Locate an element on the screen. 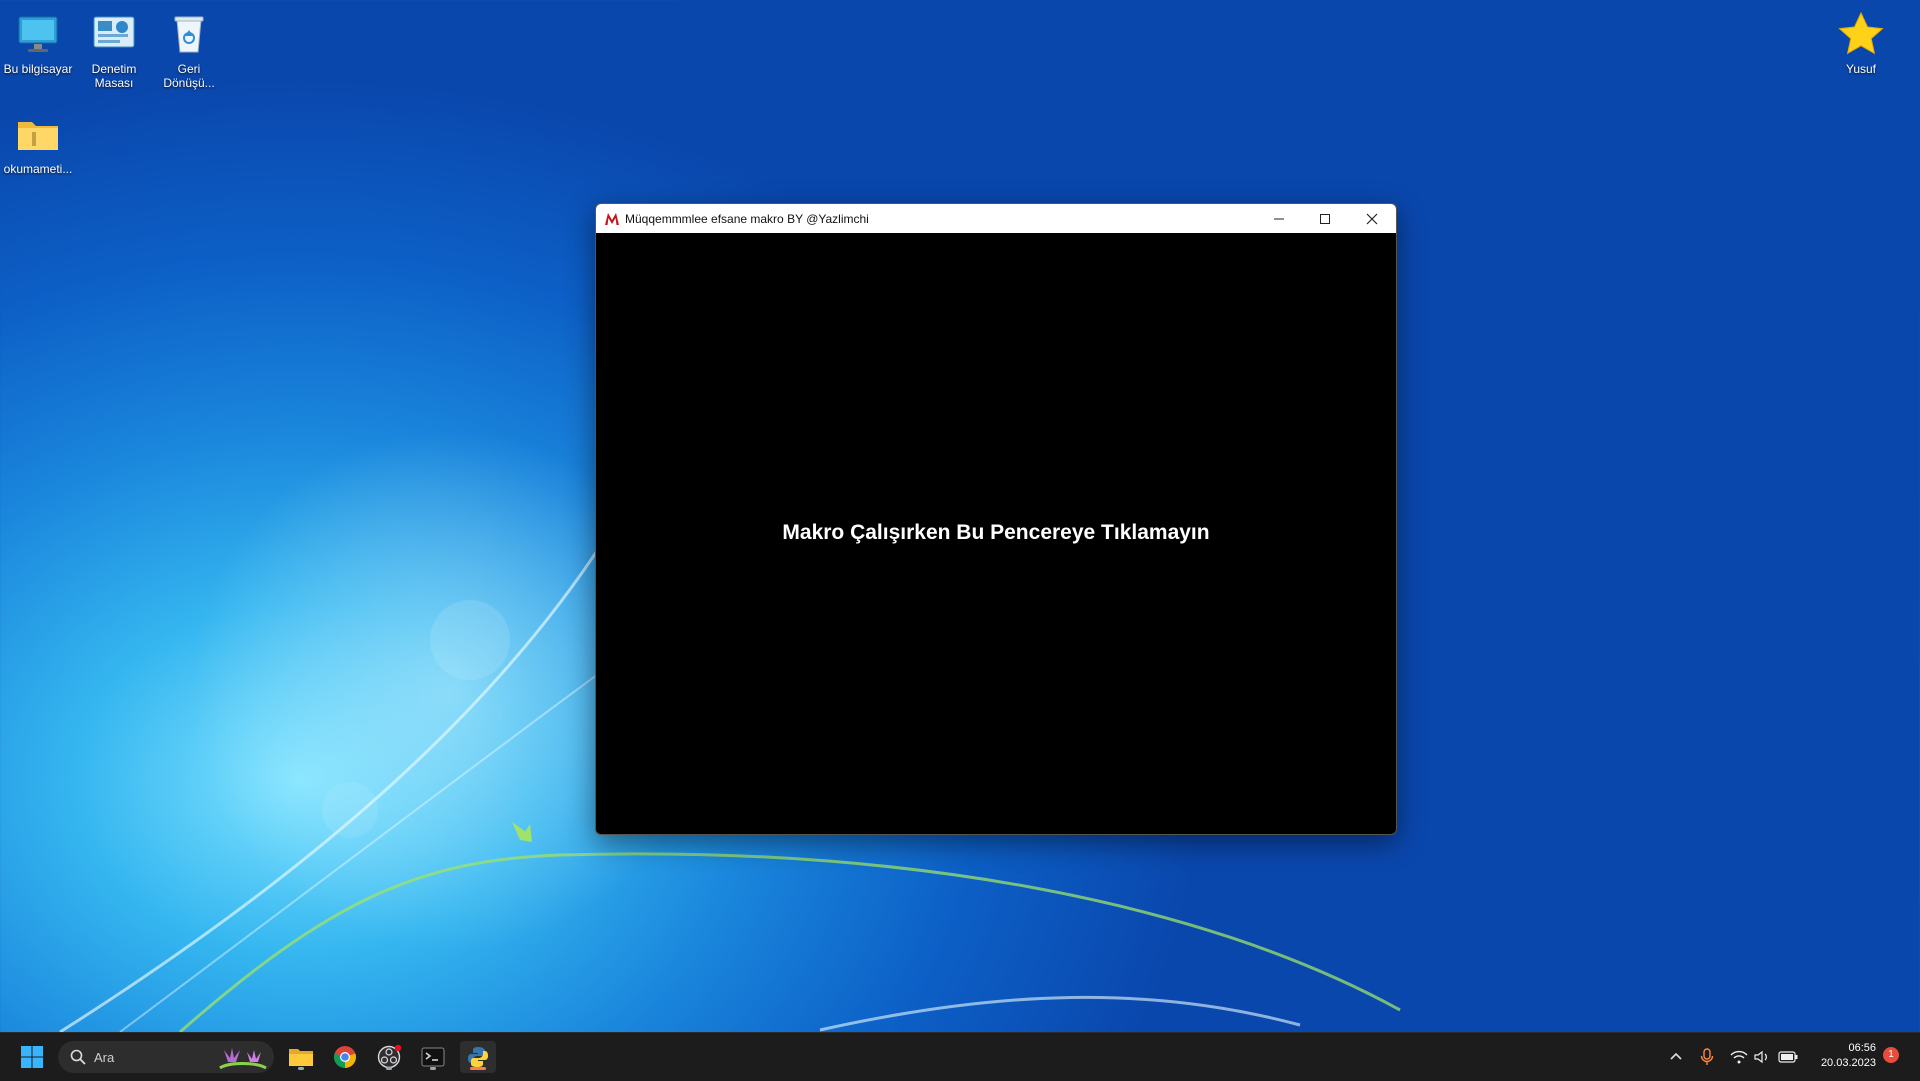 The width and height of the screenshot is (1920, 1081). title-bar: Müqqemmmlee efsane makro BY @Yazlimchi is located at coordinates (996, 218).